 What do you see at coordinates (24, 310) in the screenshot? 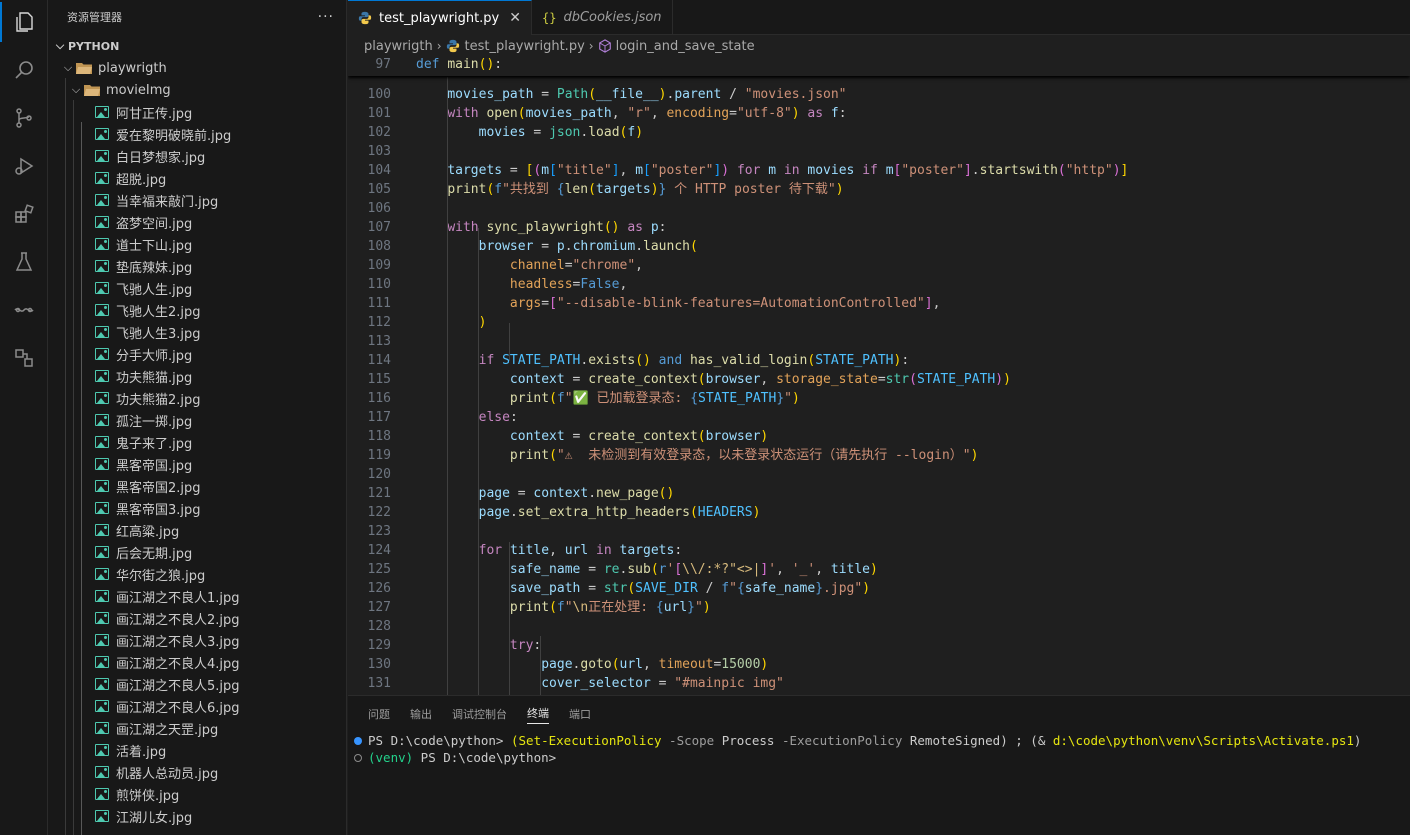
I see `remote-icon` at bounding box center [24, 310].